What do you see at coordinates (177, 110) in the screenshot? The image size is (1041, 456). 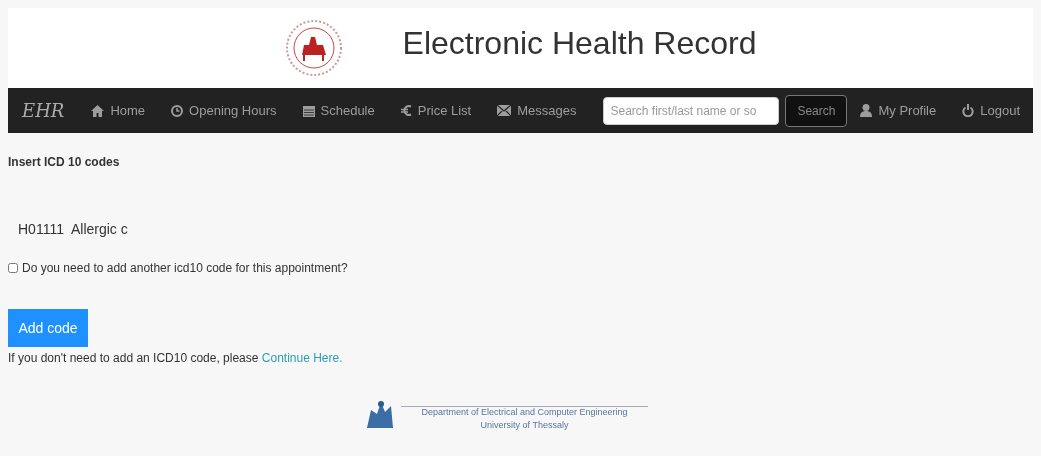 I see `clock-icon` at bounding box center [177, 110].